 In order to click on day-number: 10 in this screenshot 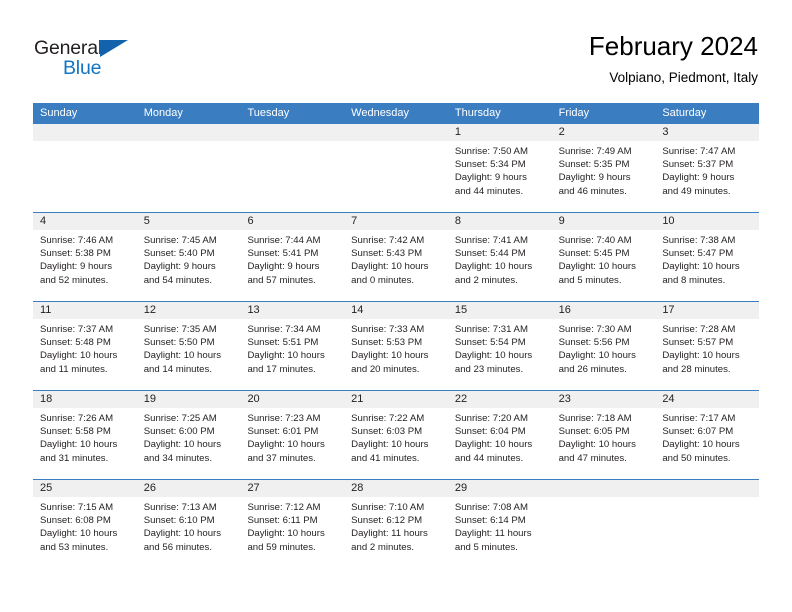, I will do `click(707, 221)`.